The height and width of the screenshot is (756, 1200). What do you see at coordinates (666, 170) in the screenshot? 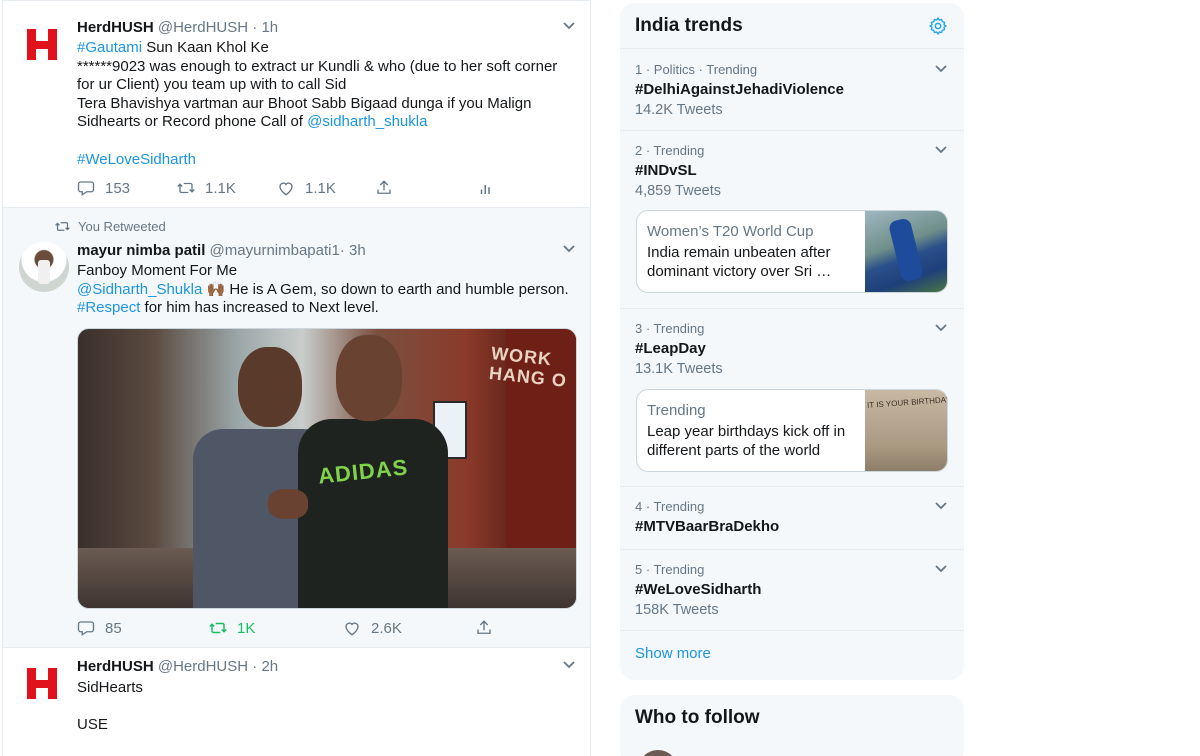
I see `trend-tag: #INDvSL` at bounding box center [666, 170].